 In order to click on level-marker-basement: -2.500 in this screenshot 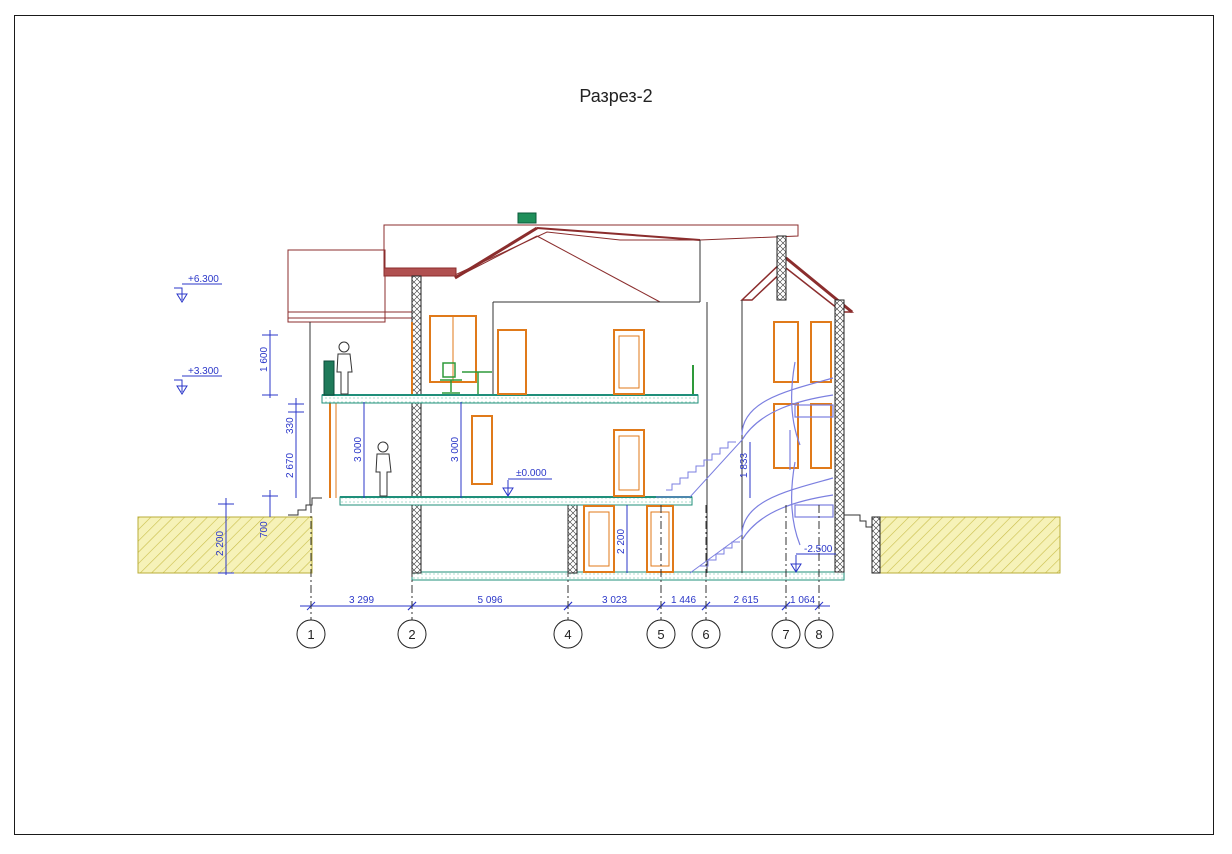, I will do `click(813, 558)`.